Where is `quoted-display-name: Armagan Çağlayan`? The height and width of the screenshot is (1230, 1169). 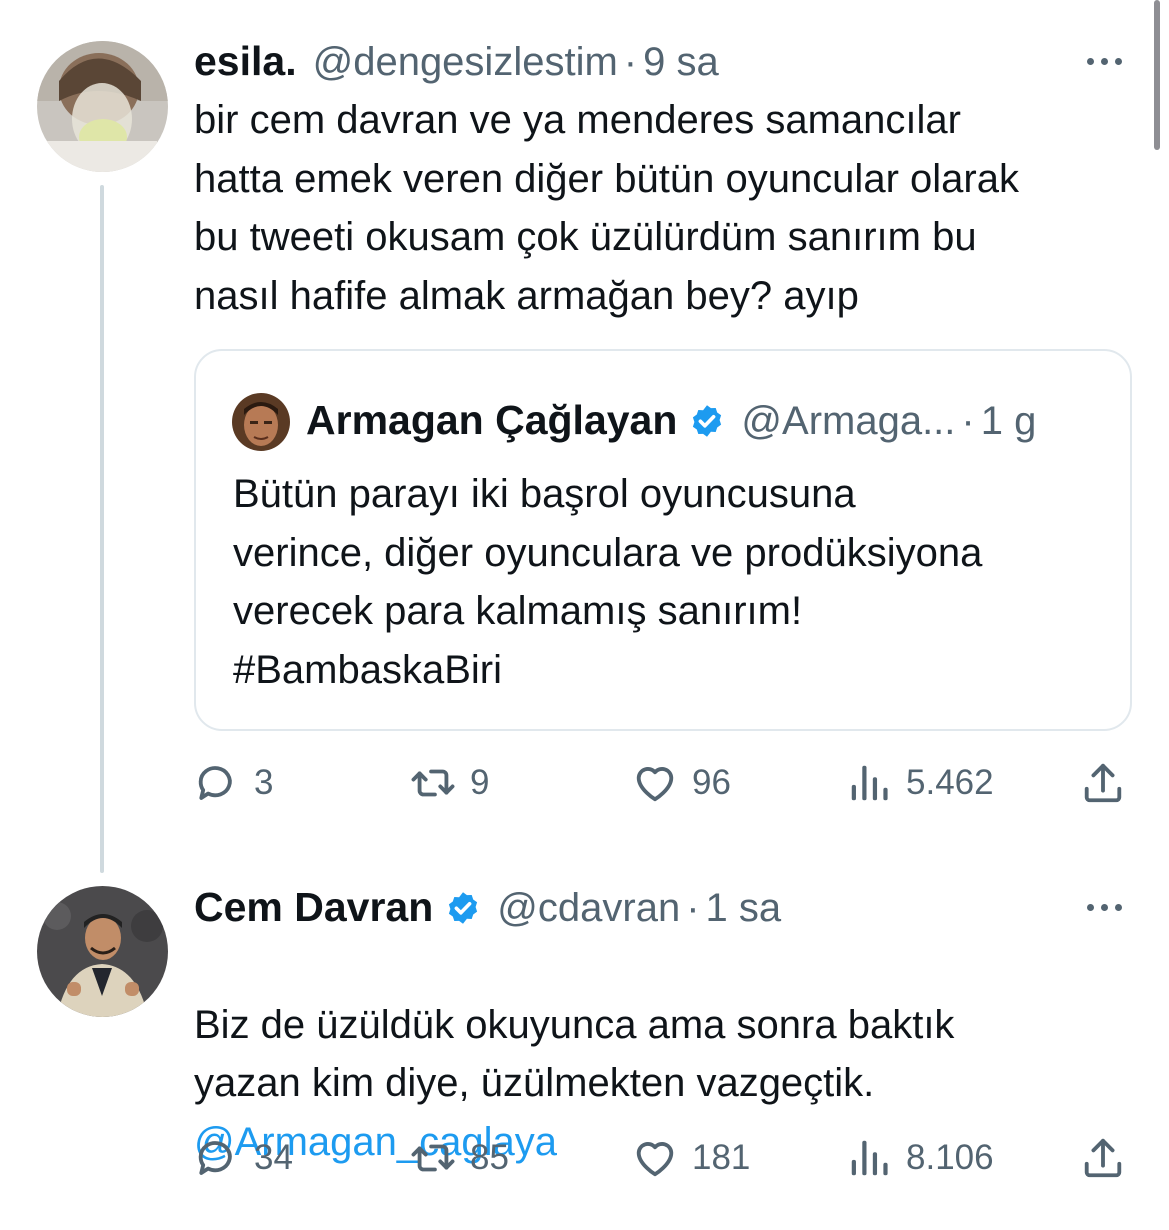
quoted-display-name: Armagan Çağlayan is located at coordinates (491, 420).